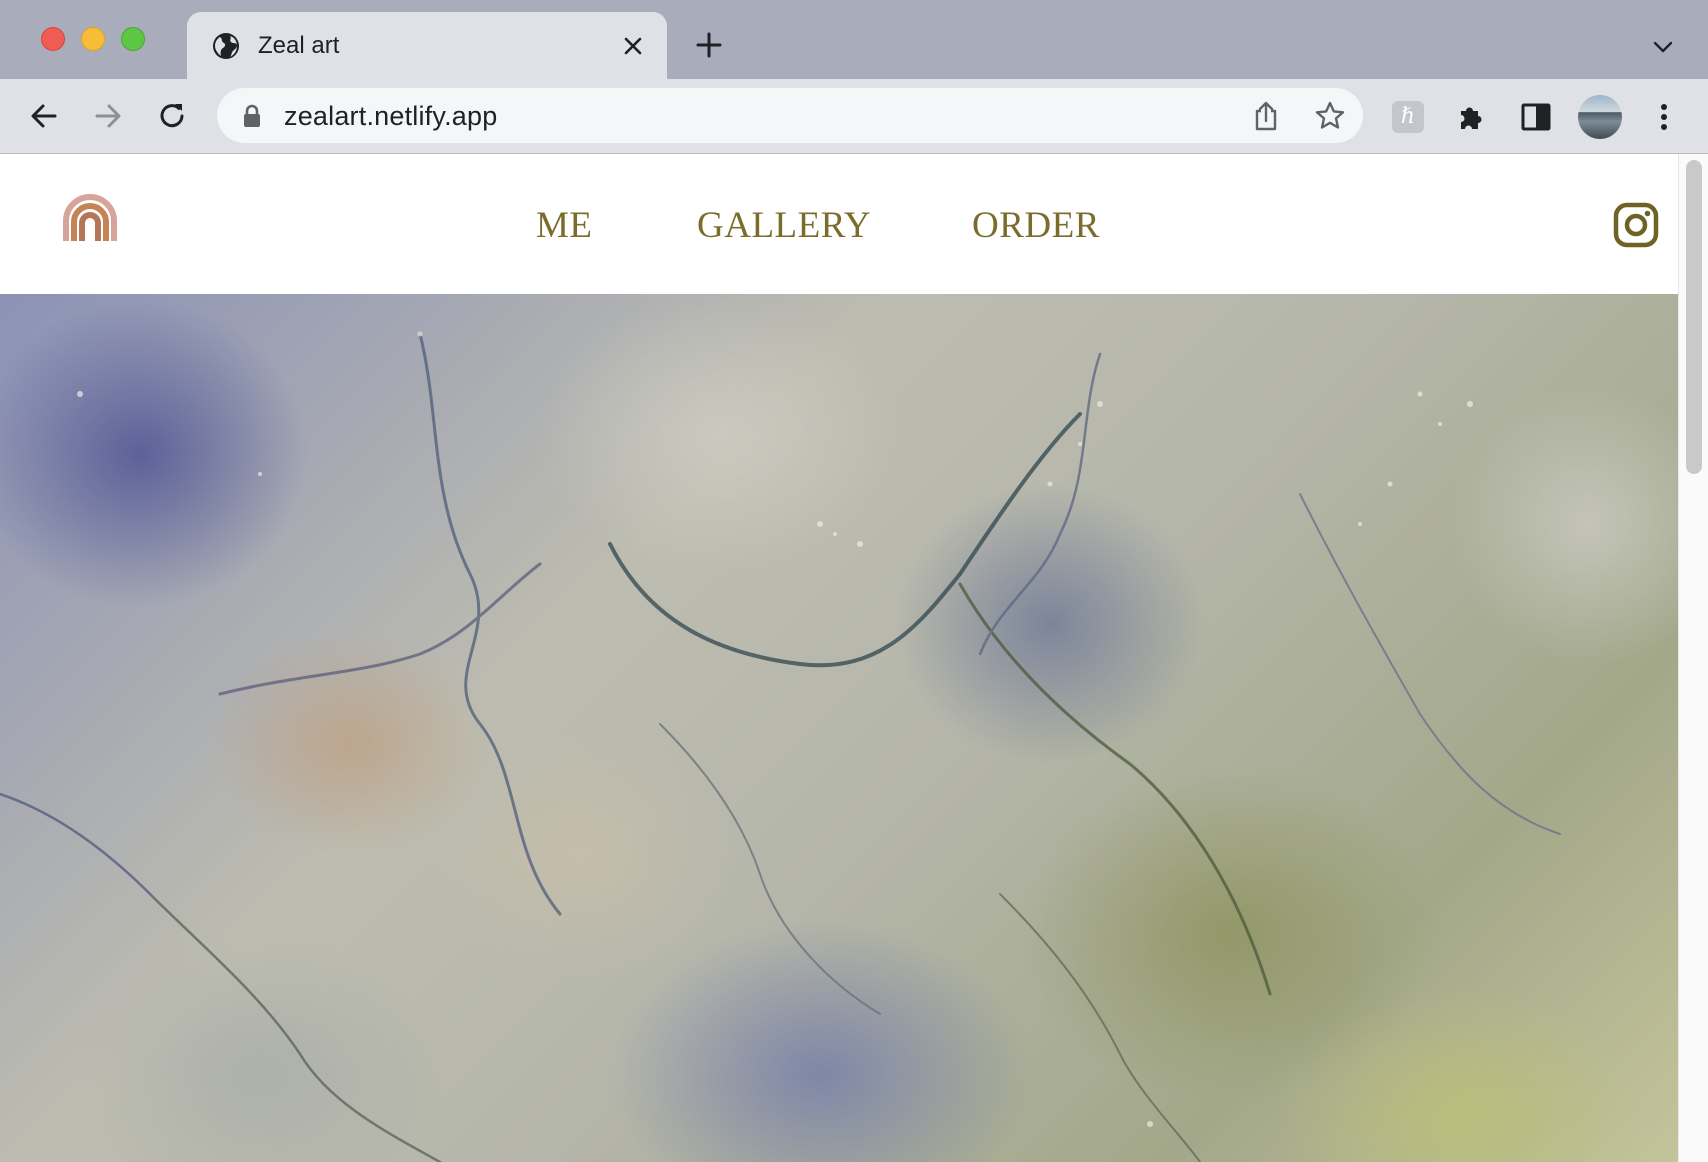 The height and width of the screenshot is (1162, 1708). I want to click on browser-tab-strip: Zeal art, so click(854, 39).